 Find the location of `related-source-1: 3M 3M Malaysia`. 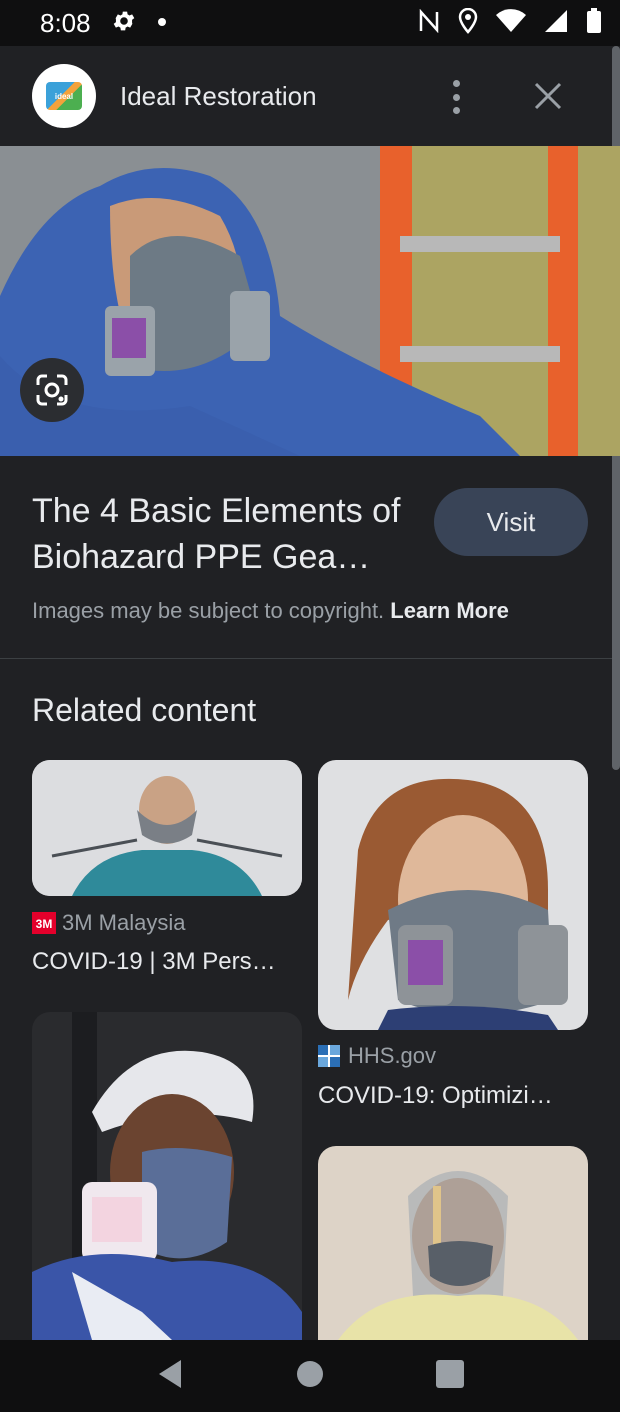

related-source-1: 3M 3M Malaysia is located at coordinates (108, 923).